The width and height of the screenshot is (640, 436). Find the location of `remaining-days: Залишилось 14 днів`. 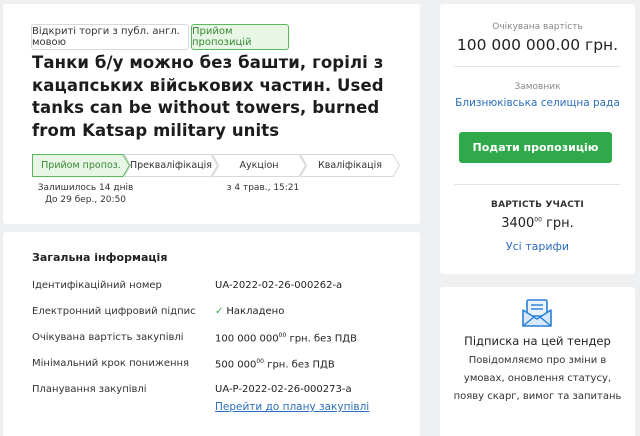

remaining-days: Залишилось 14 днів is located at coordinates (85, 188).